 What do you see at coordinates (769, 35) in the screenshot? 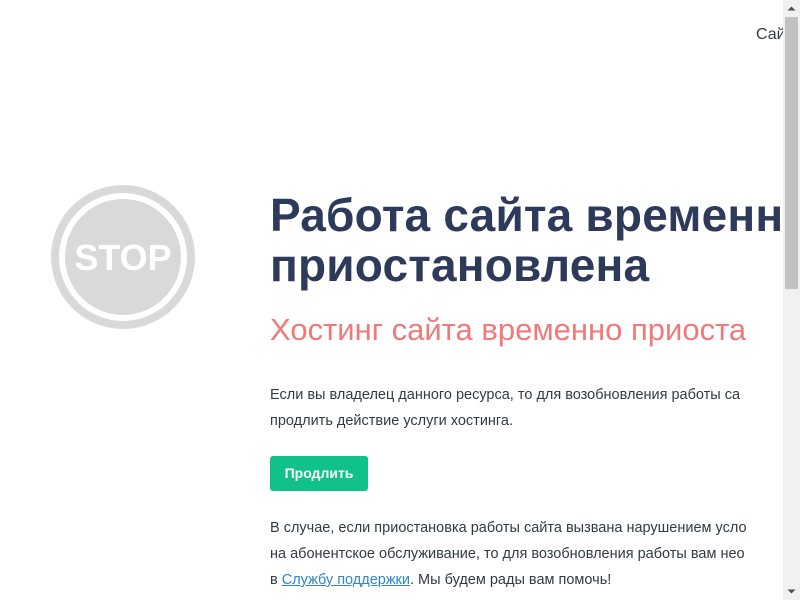
I see `top-nav-link: Сай` at bounding box center [769, 35].